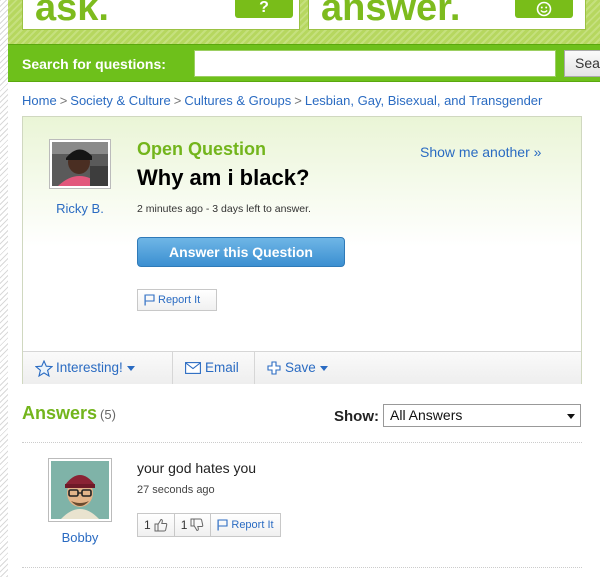 The height and width of the screenshot is (577, 600). Describe the element at coordinates (304, 22) in the screenshot. I see `top-banner: ask. ? answer.` at that location.